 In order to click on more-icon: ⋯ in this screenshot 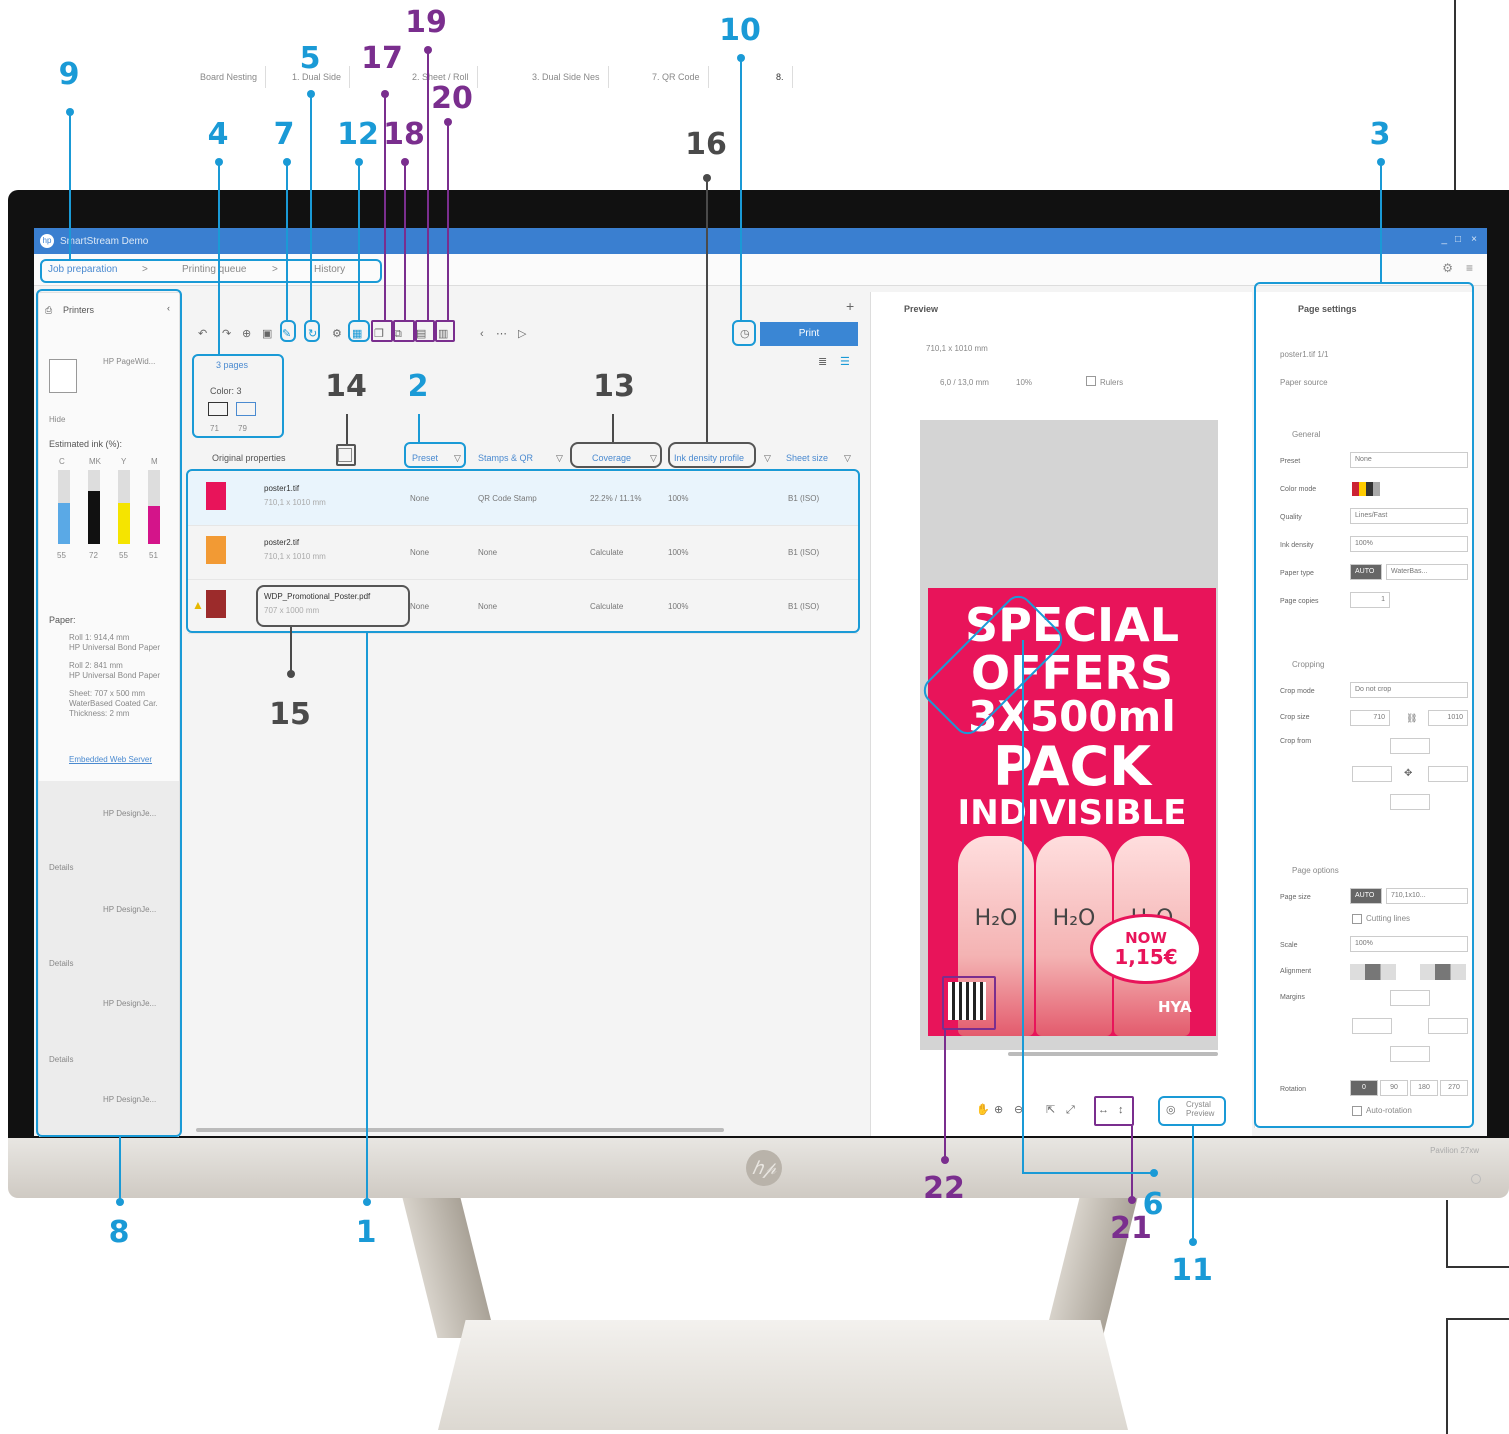, I will do `click(501, 334)`.